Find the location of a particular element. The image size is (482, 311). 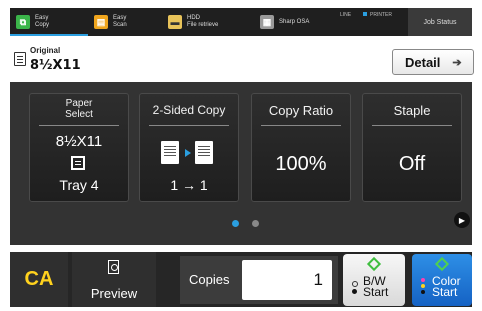

tile-title: Paper Select is located at coordinates (79, 109).